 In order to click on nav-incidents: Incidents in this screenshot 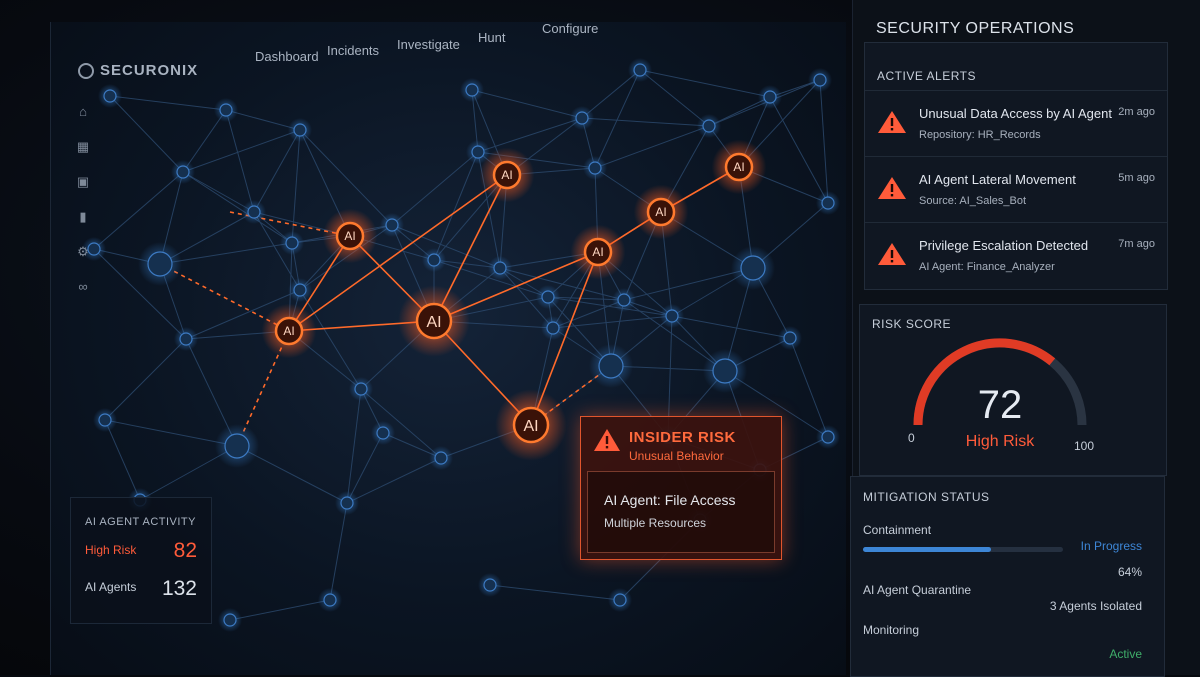, I will do `click(353, 50)`.